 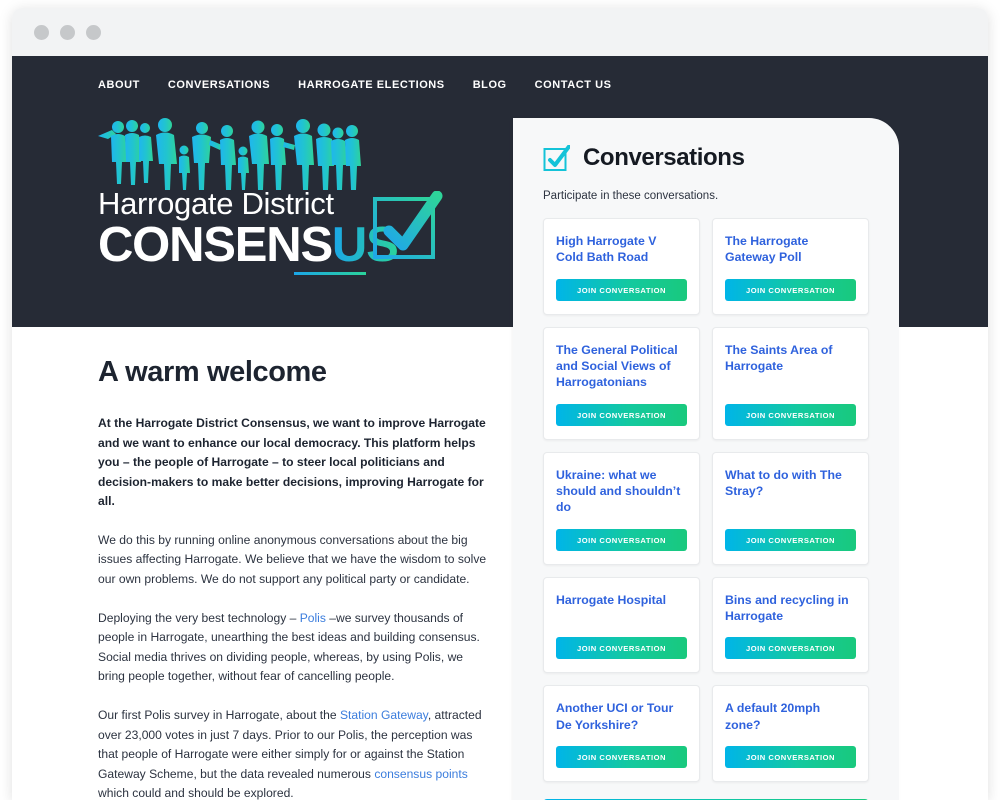 I want to click on conversation-card-title: High Harrogate V Cold Bath Road, so click(x=606, y=249).